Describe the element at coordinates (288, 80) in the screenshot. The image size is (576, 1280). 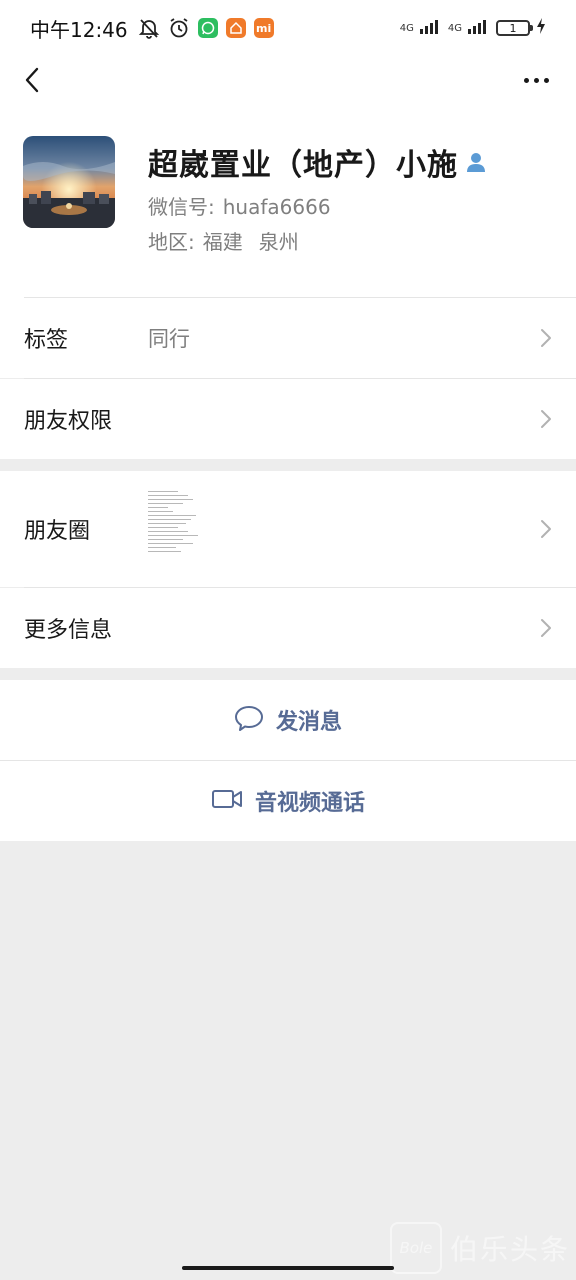
I see `nav-bar` at that location.